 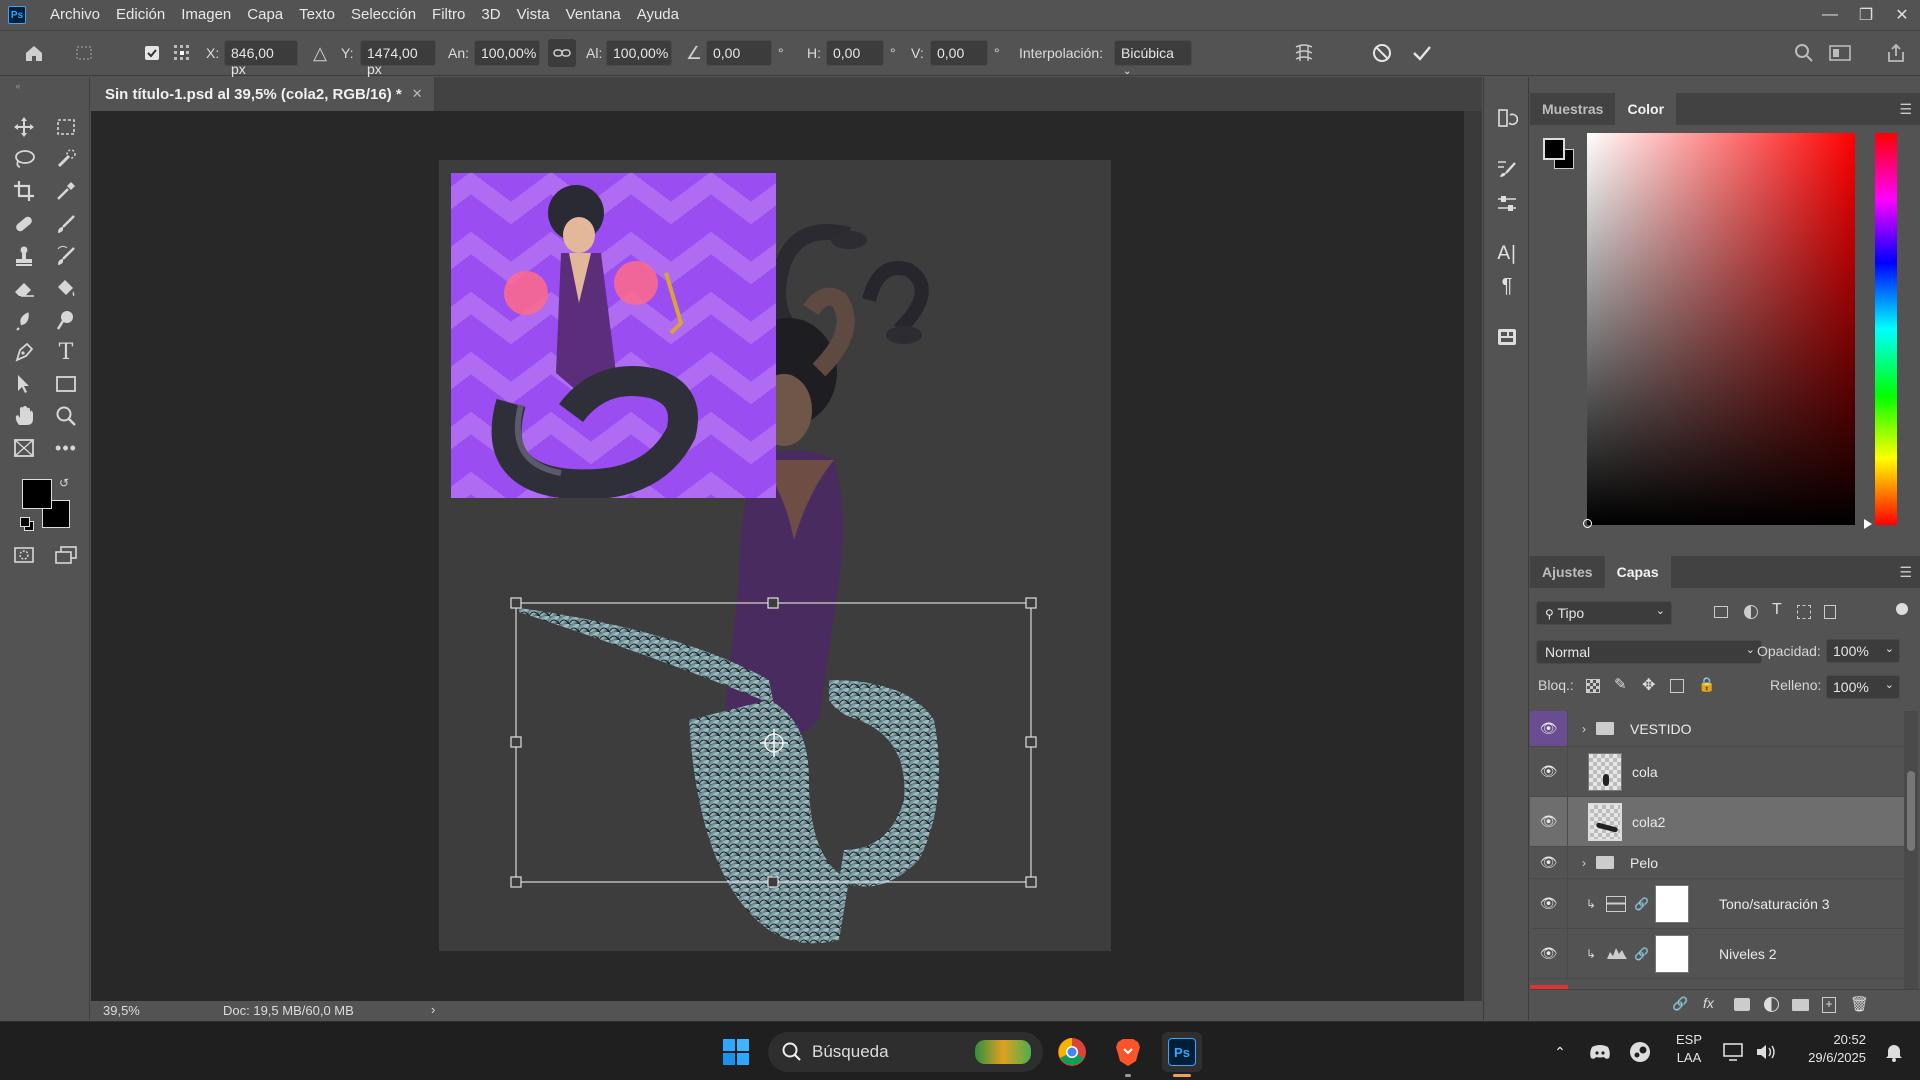 I want to click on lock-transparent-icon, so click(x=1593, y=686).